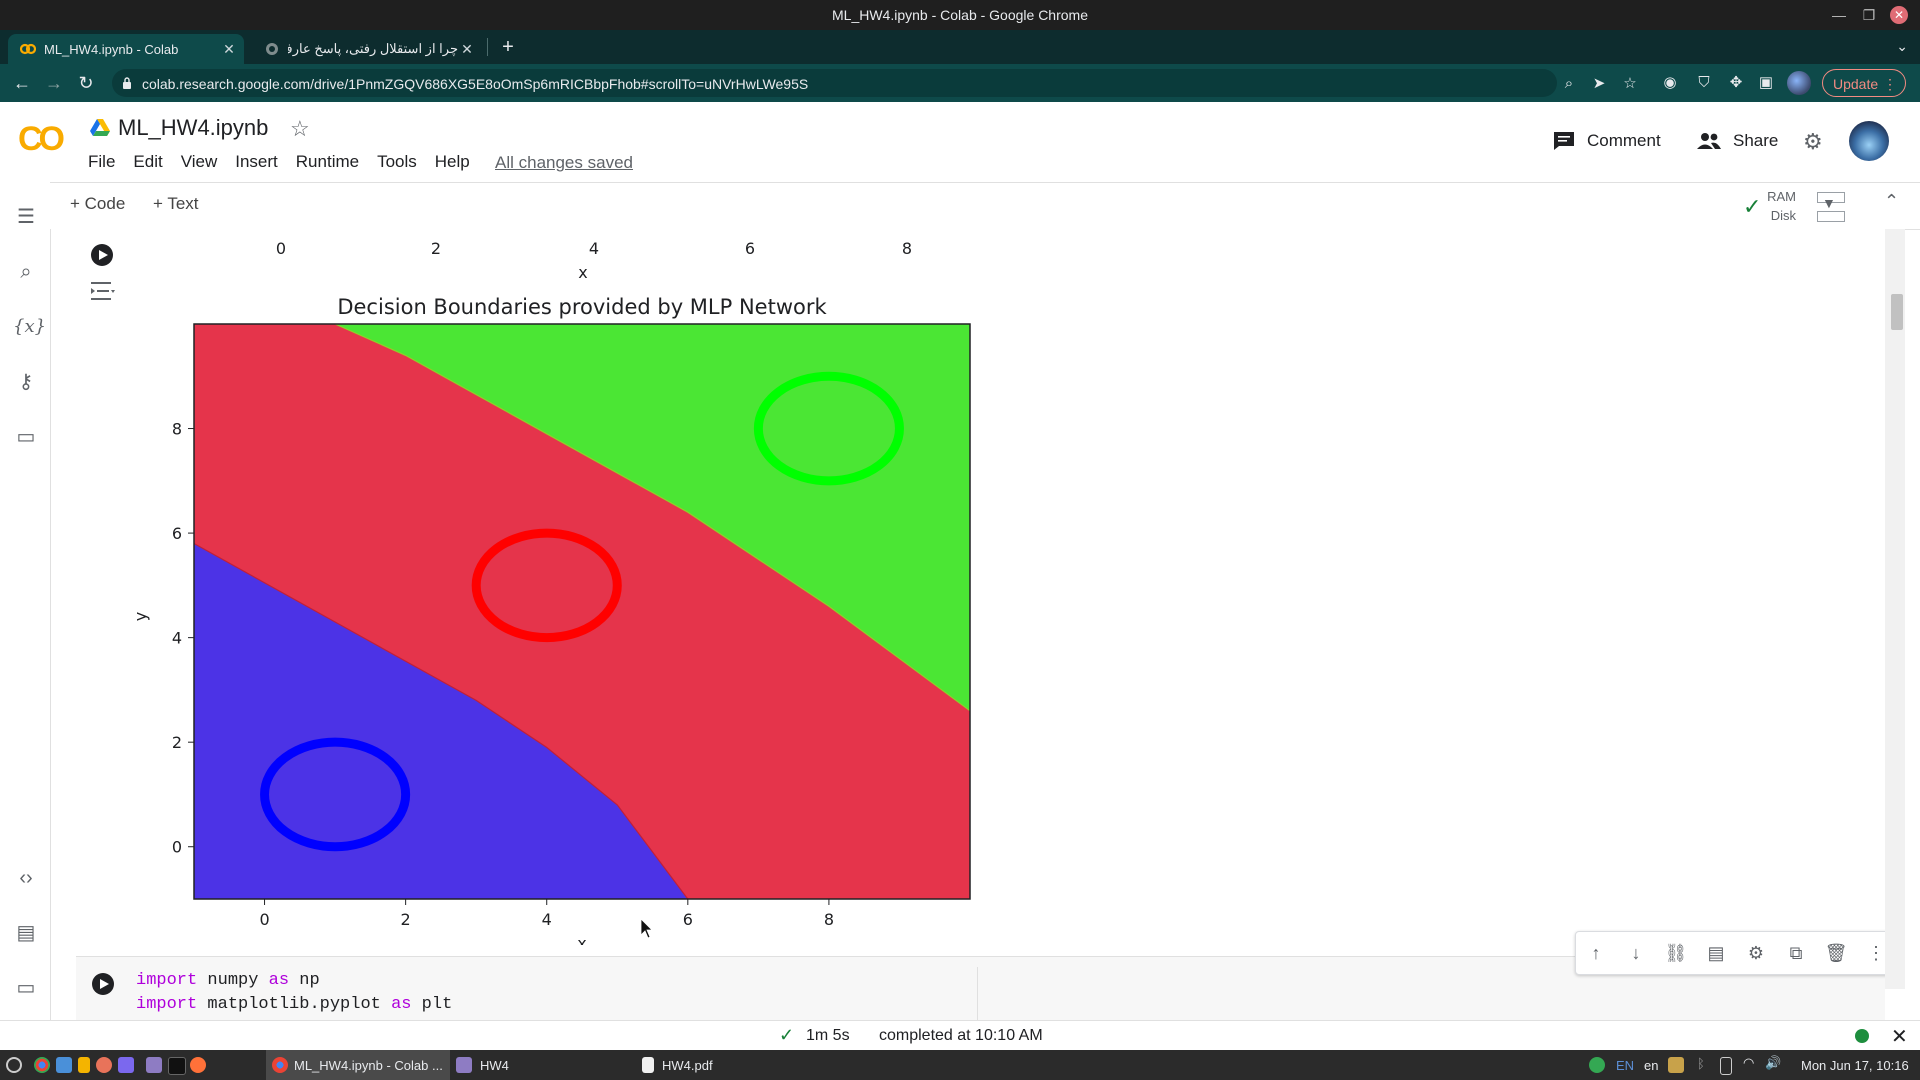 The height and width of the screenshot is (1080, 1920). I want to click on comment-button: Comment, so click(1607, 141).